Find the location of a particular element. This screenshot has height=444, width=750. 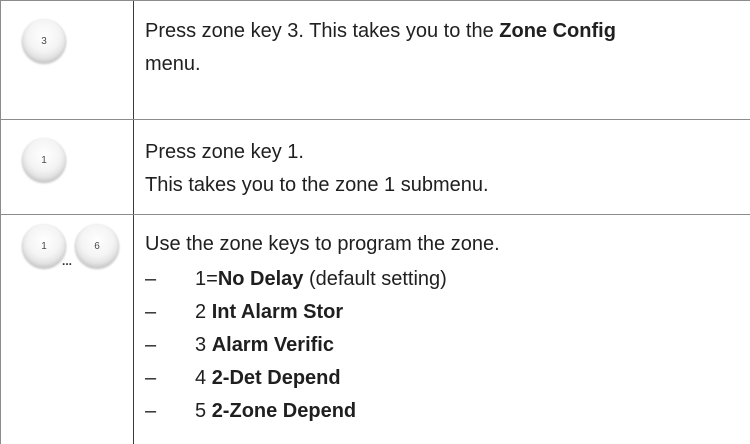

option-item: – 3 Alarm Verific is located at coordinates (239, 345).